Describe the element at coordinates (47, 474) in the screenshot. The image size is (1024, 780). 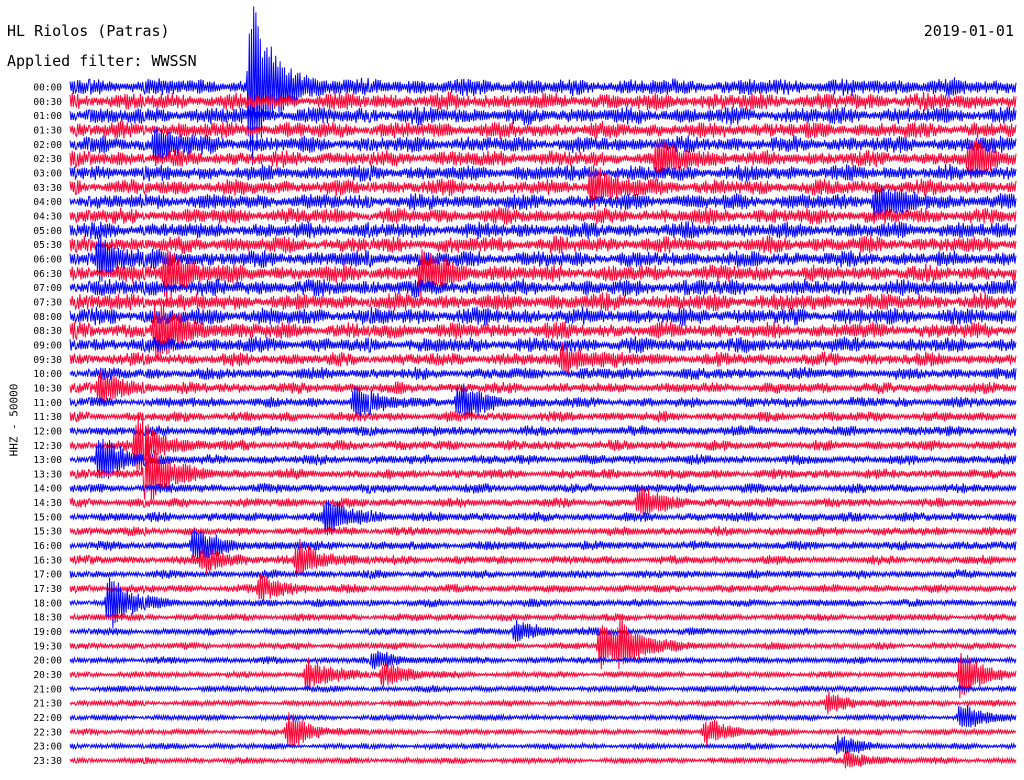
I see `time-tick-label: 13:30` at that location.